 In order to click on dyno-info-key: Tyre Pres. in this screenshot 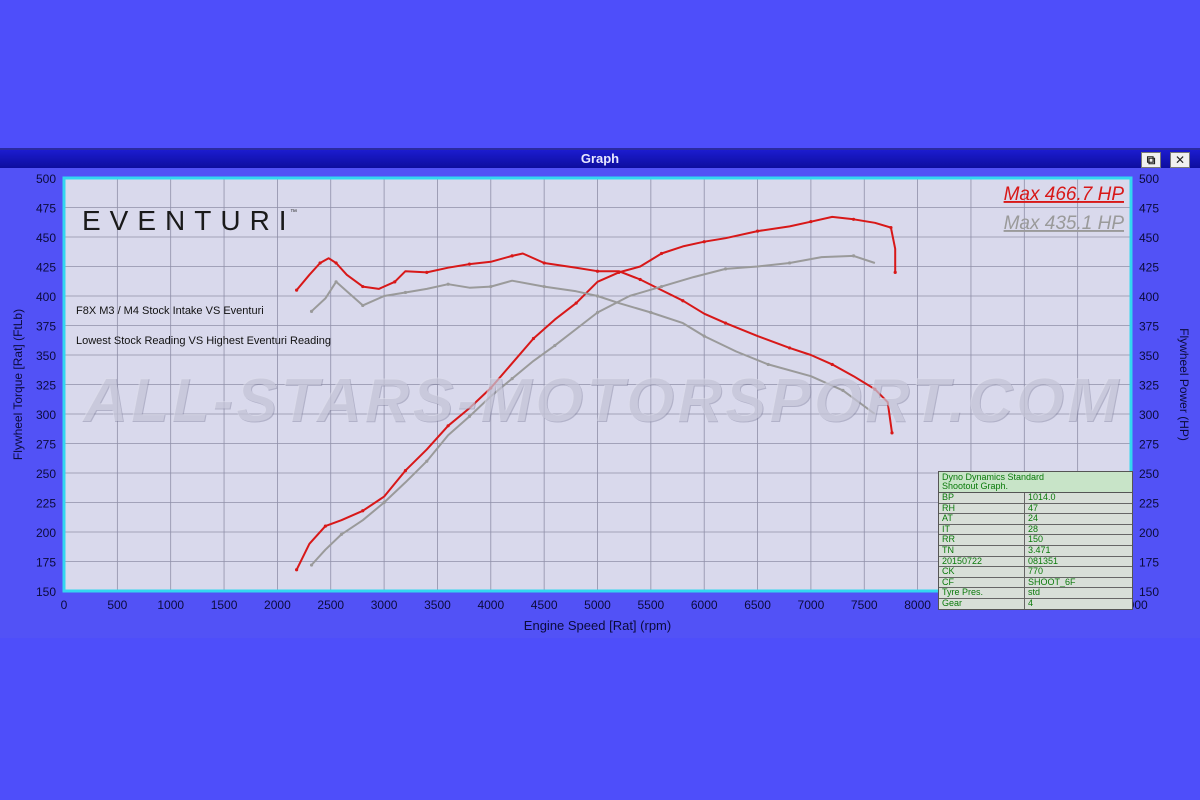, I will do `click(982, 593)`.